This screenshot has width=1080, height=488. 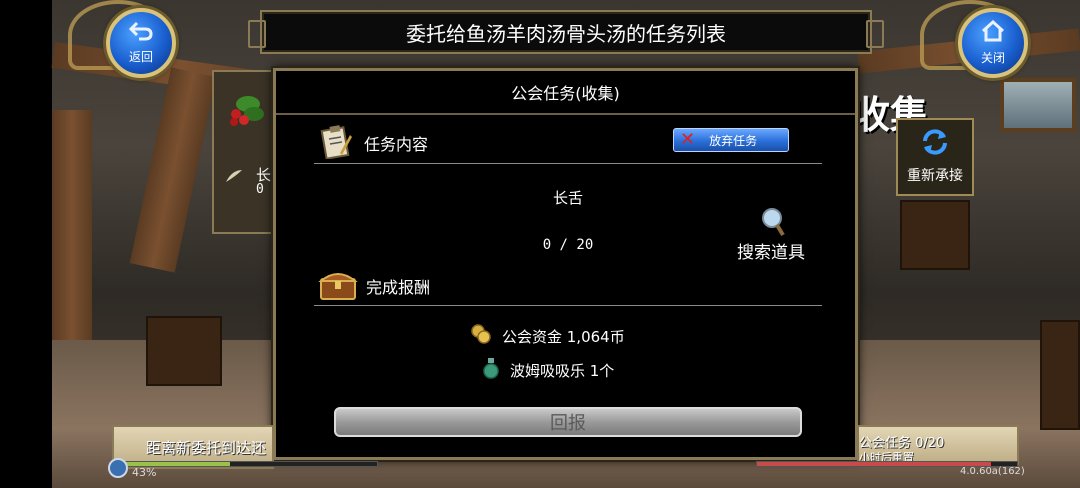 I want to click on report-button: 回报, so click(x=568, y=422).